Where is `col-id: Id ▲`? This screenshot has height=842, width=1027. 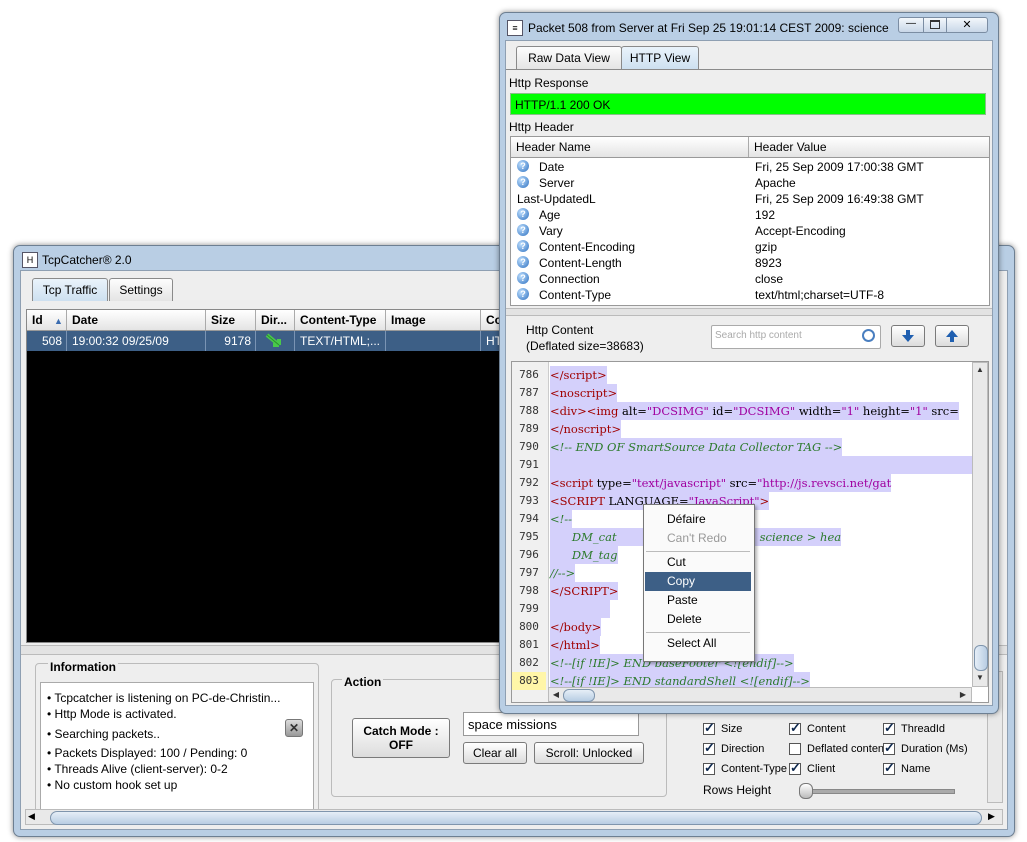
col-id: Id ▲ is located at coordinates (47, 320).